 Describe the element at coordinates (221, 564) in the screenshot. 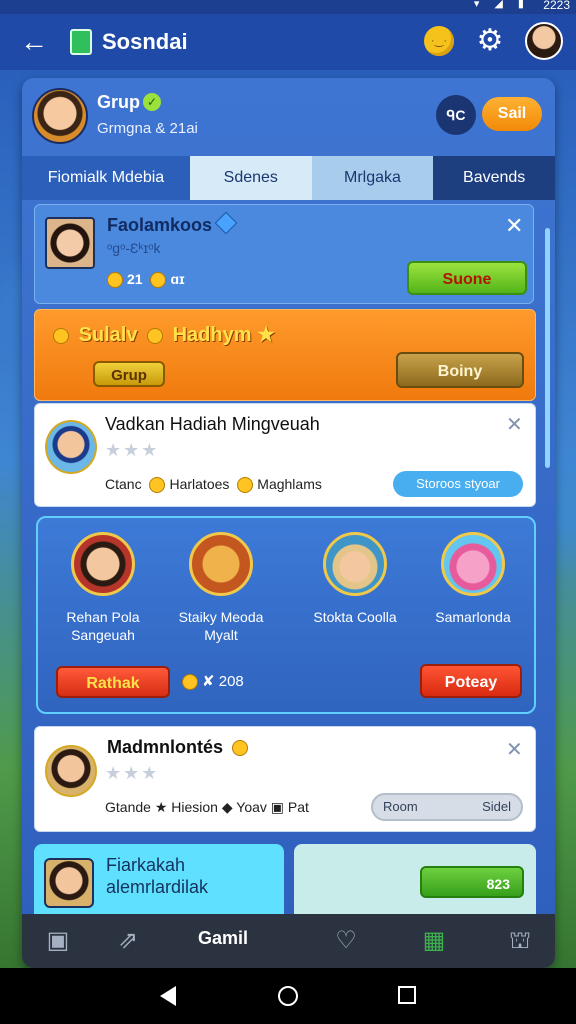

I see `treasure-chest-icon` at that location.